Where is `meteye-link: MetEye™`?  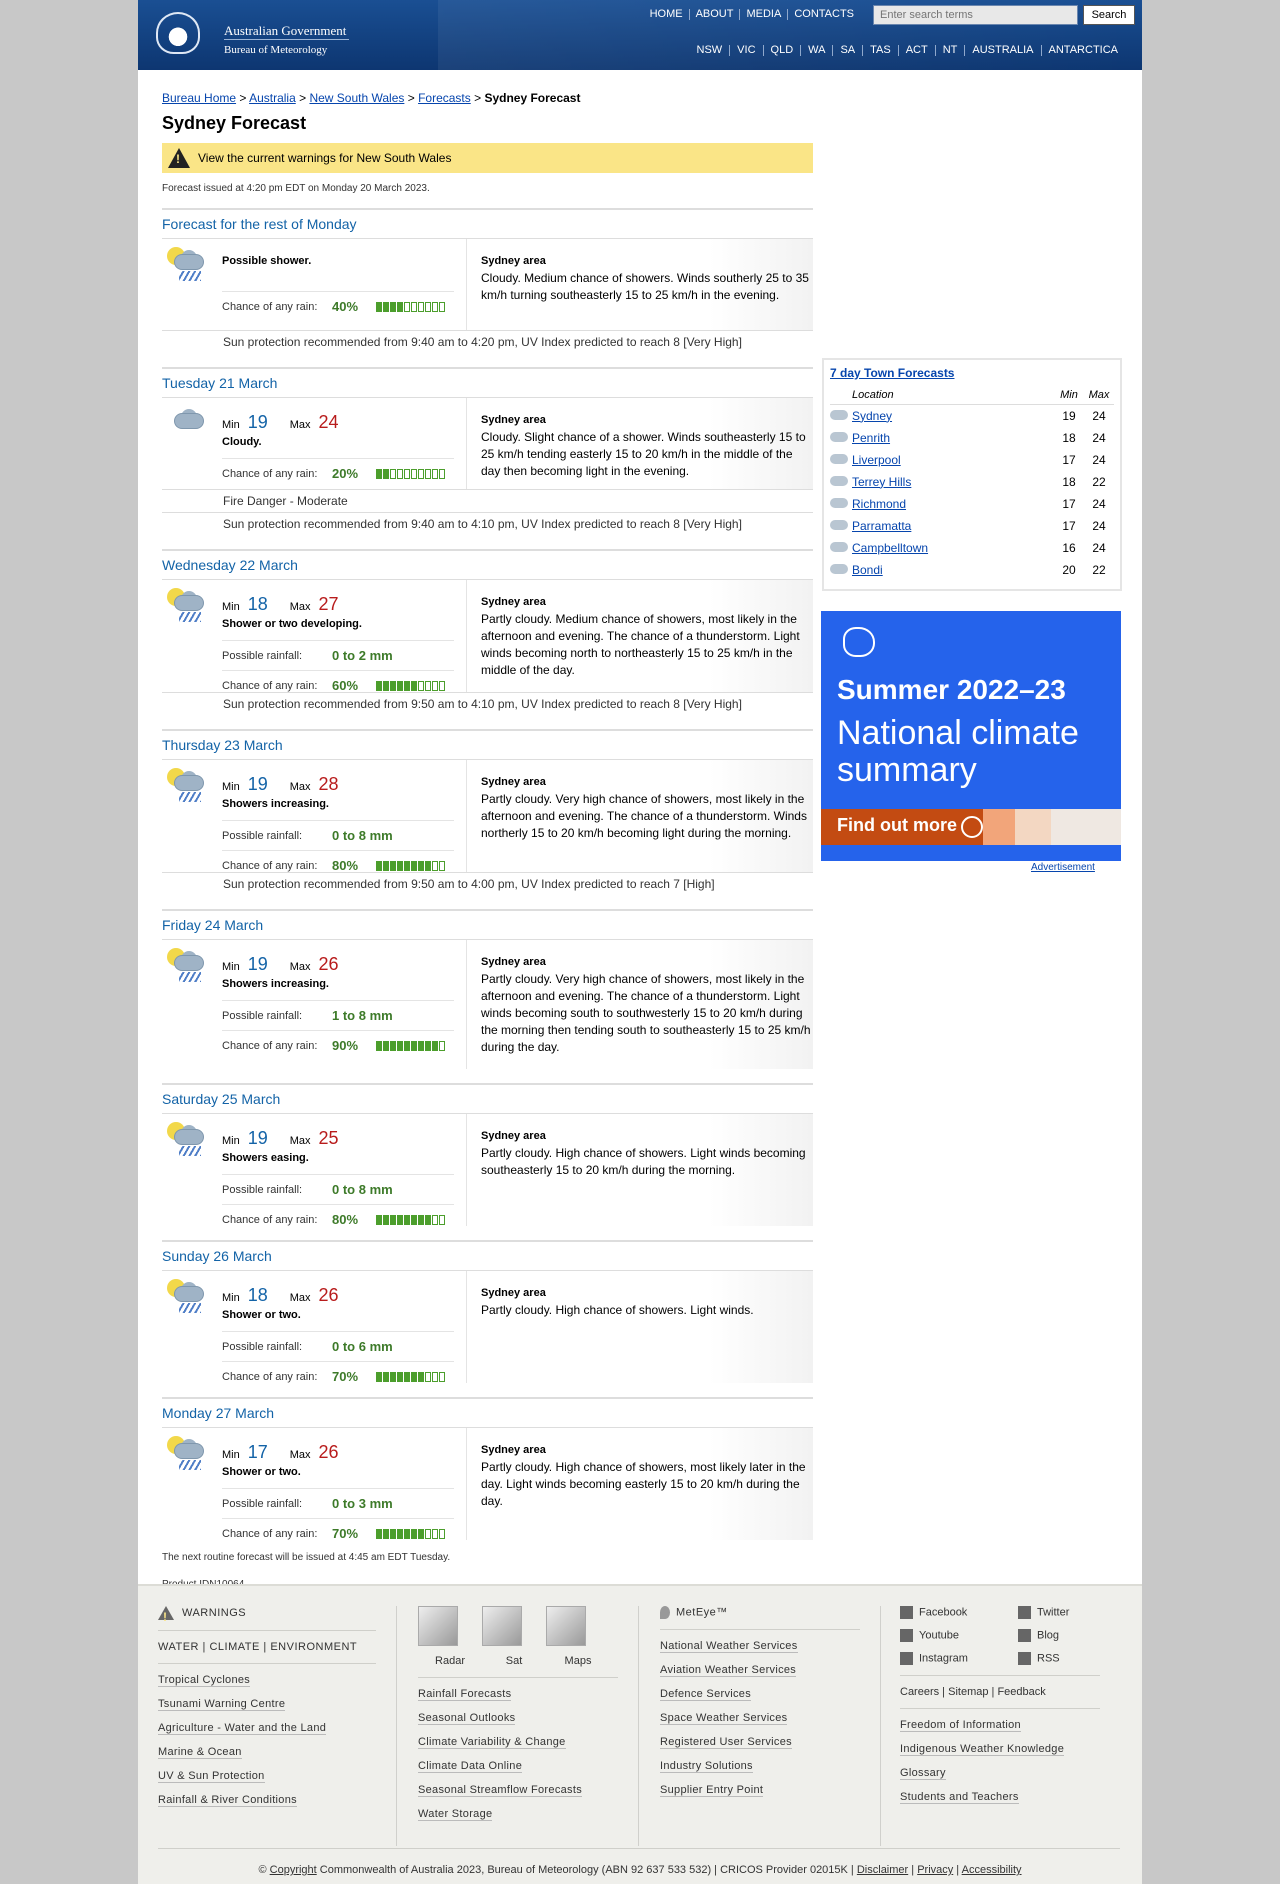
meteye-link: MetEye™ is located at coordinates (760, 1612).